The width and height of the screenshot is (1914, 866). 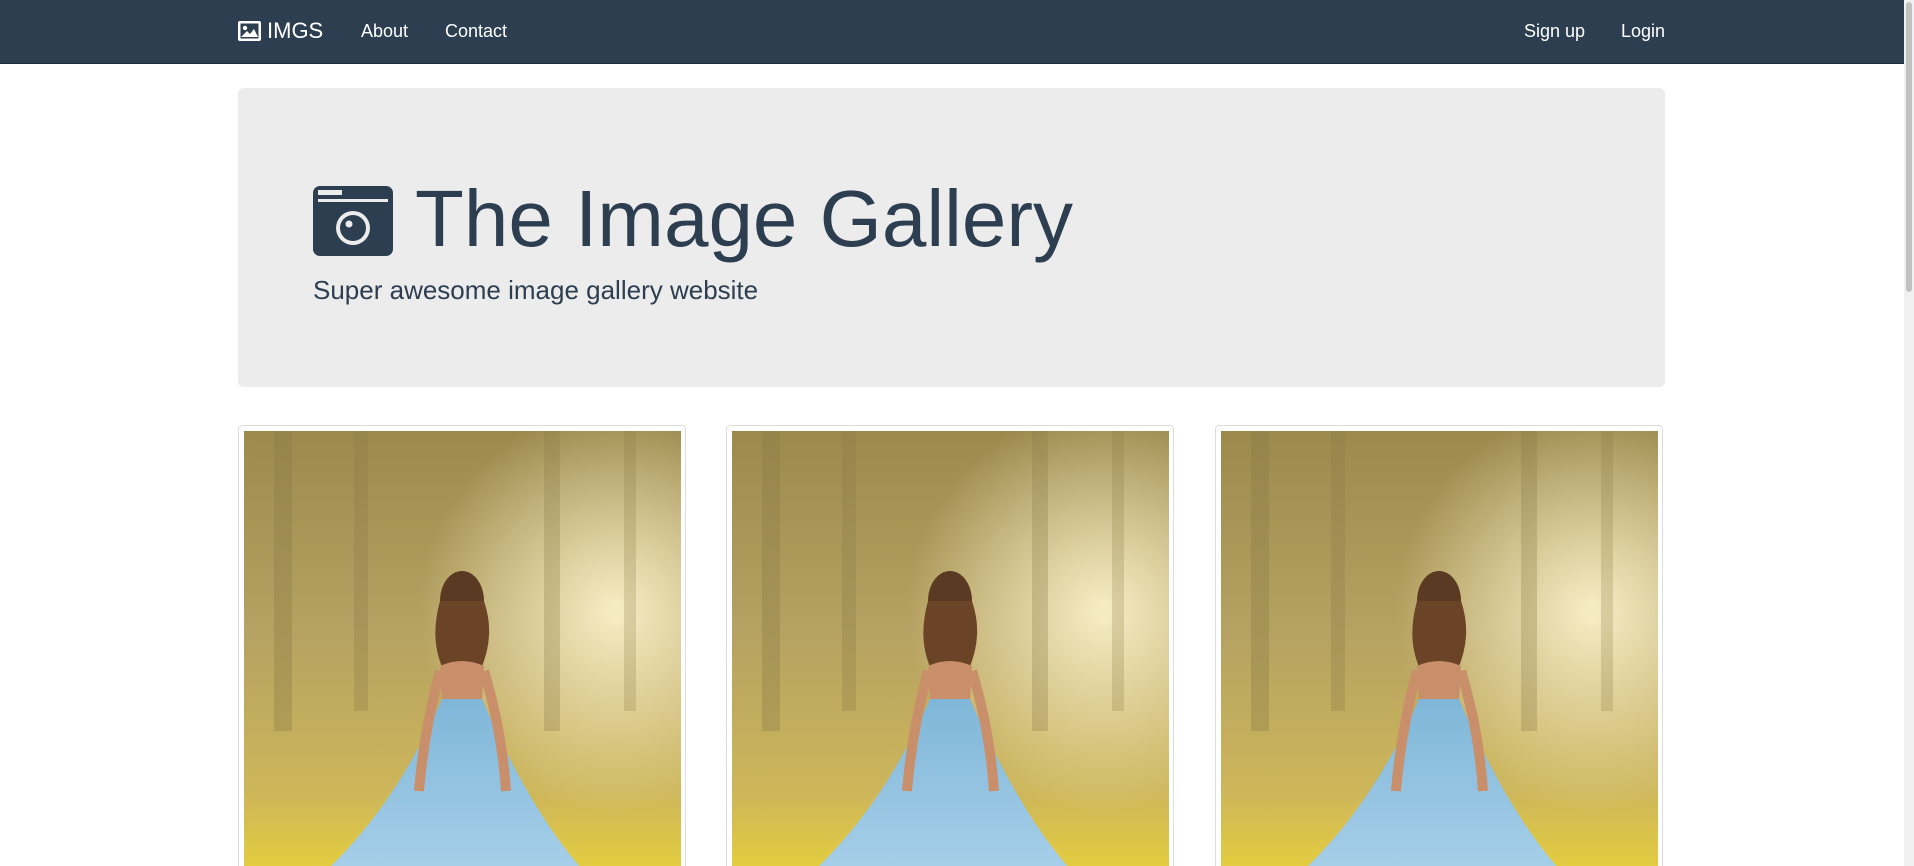 What do you see at coordinates (1909, 147) in the screenshot?
I see `scrollbar-thumb` at bounding box center [1909, 147].